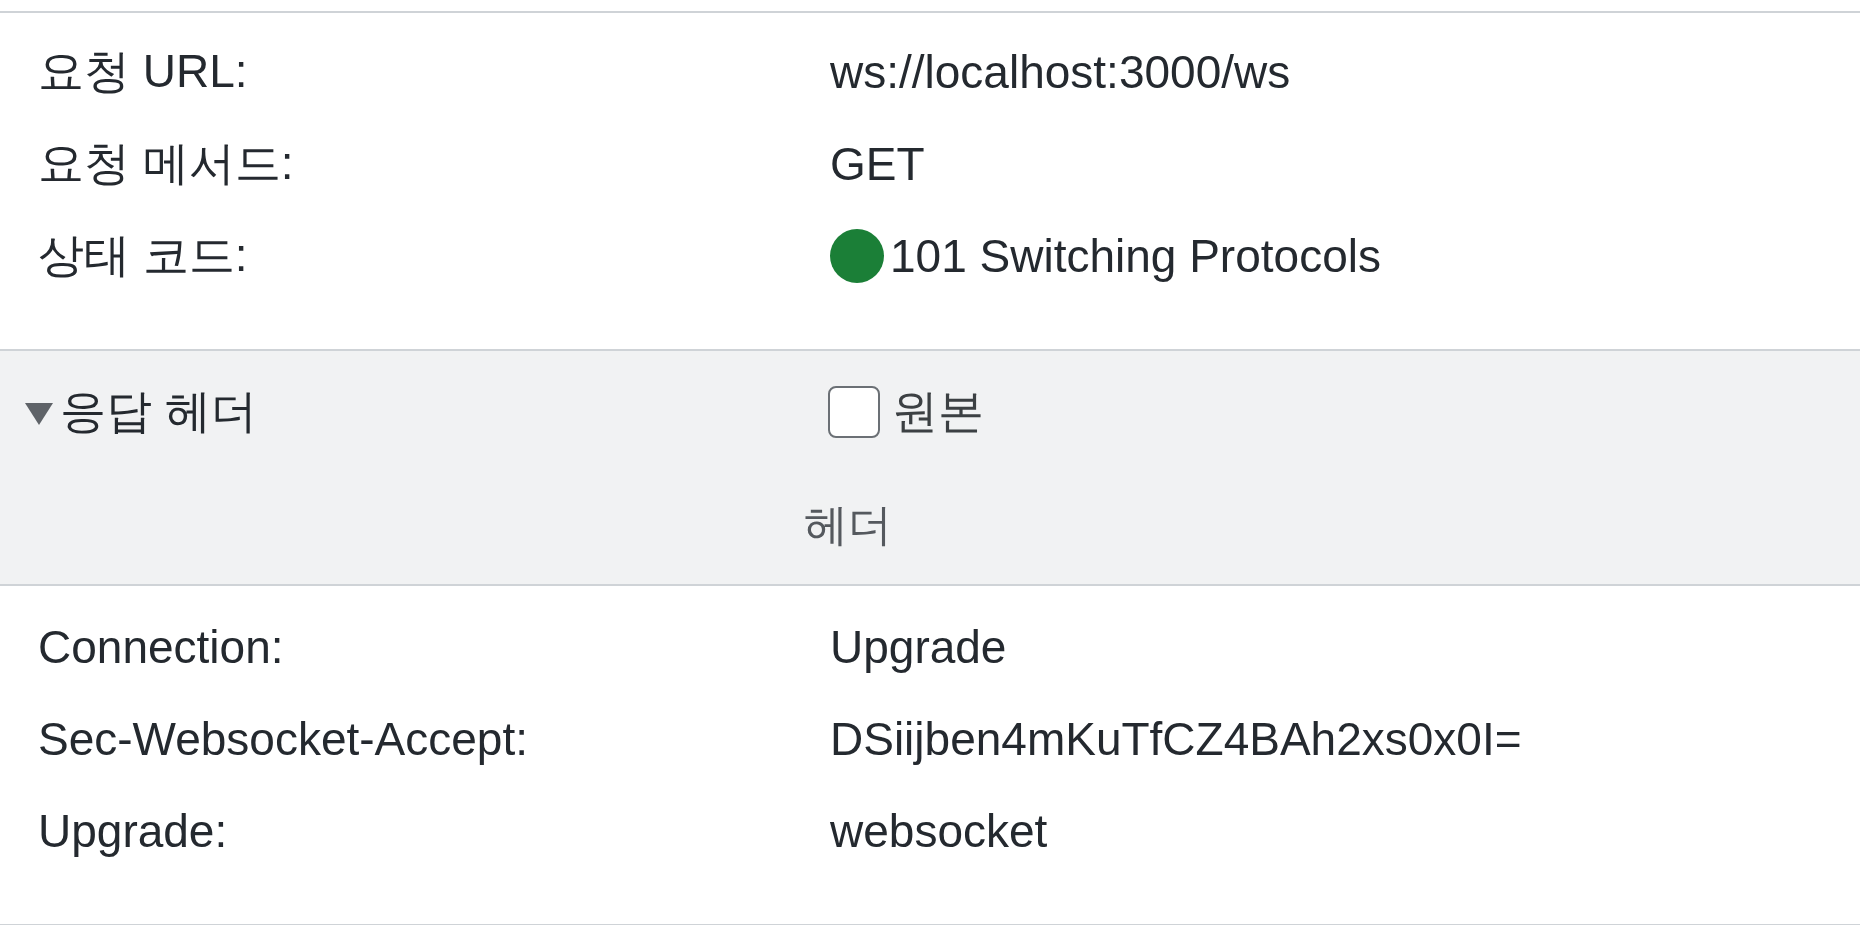 This screenshot has width=1860, height=925. Describe the element at coordinates (283, 739) in the screenshot. I see `header-name: Sec-Websocket-Accept:` at that location.